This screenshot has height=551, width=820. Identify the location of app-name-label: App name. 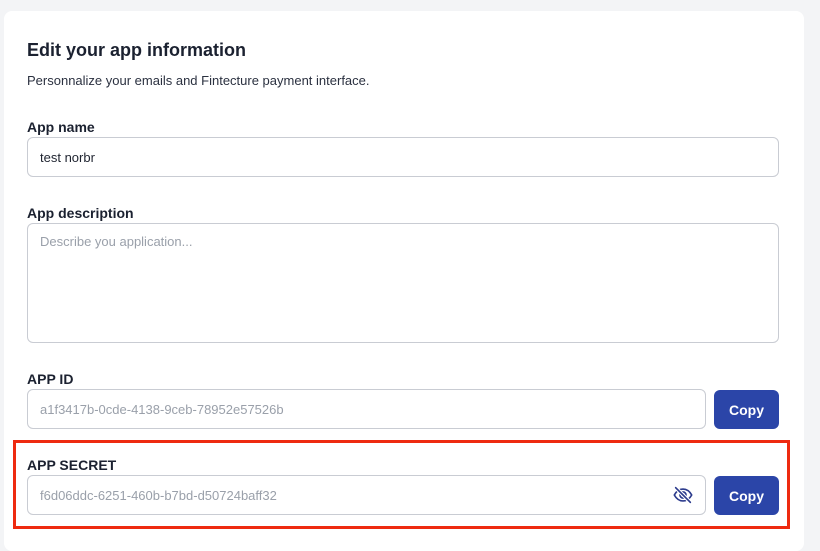
(61, 127).